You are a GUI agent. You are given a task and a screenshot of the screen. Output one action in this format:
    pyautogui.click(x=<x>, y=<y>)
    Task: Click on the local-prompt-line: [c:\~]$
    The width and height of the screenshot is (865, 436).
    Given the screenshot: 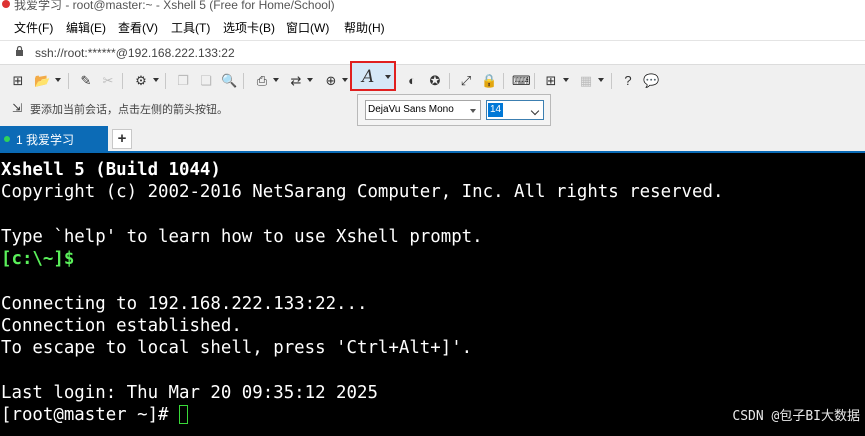 What is the action you would take?
    pyautogui.click(x=38, y=259)
    